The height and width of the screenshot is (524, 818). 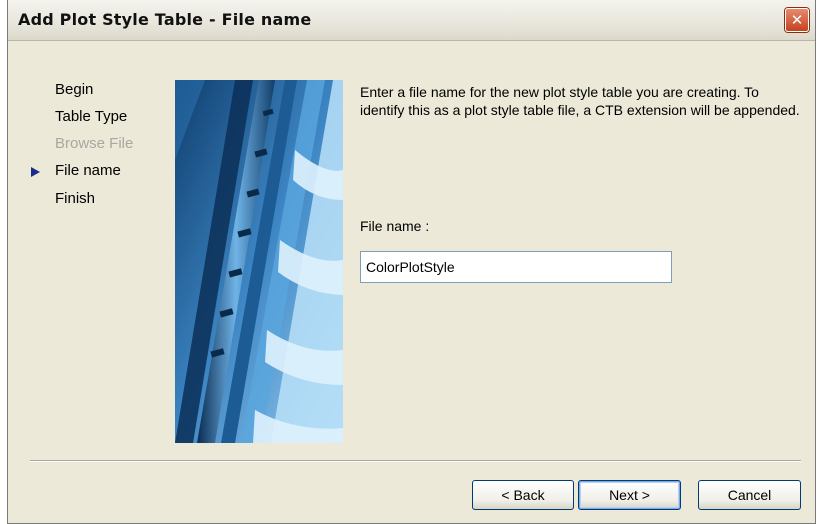 What do you see at coordinates (523, 495) in the screenshot?
I see `back-button: < Back` at bounding box center [523, 495].